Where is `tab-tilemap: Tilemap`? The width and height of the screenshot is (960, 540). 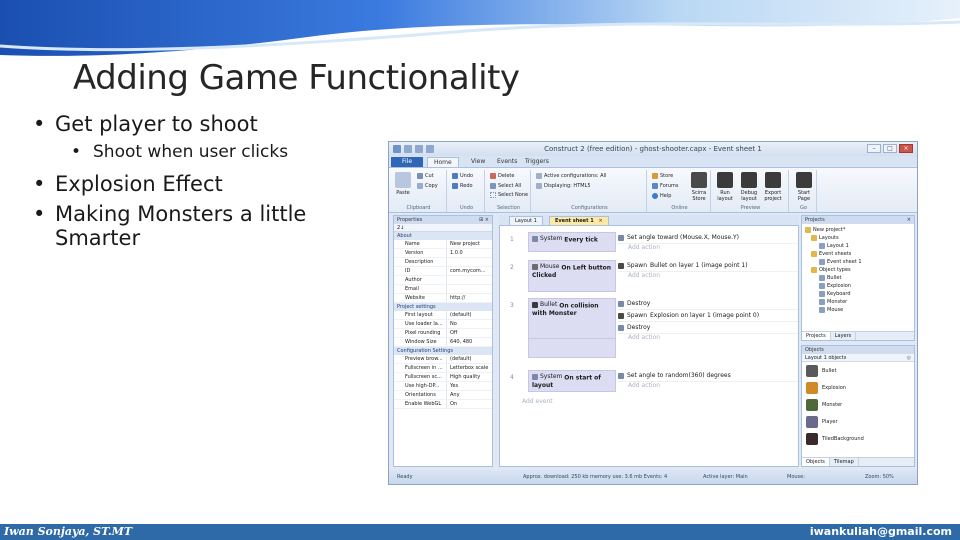
tab-tilemap: Tilemap is located at coordinates (844, 462).